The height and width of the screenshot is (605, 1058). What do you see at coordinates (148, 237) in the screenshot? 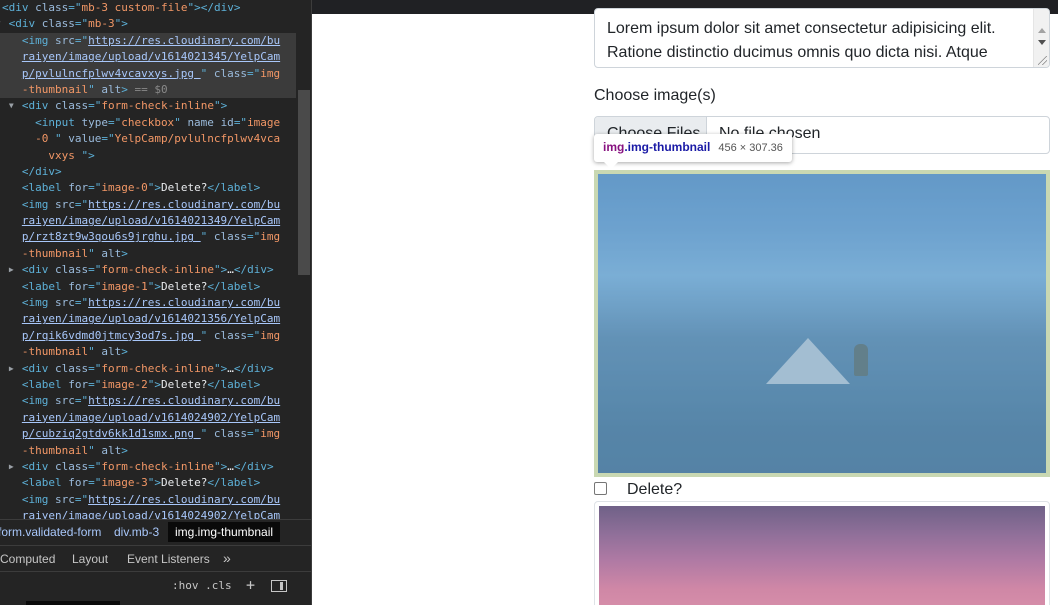
I see `dom-node-line: p/rzt8zt9w3qou6s9jrghu.jpg " class="img` at bounding box center [148, 237].